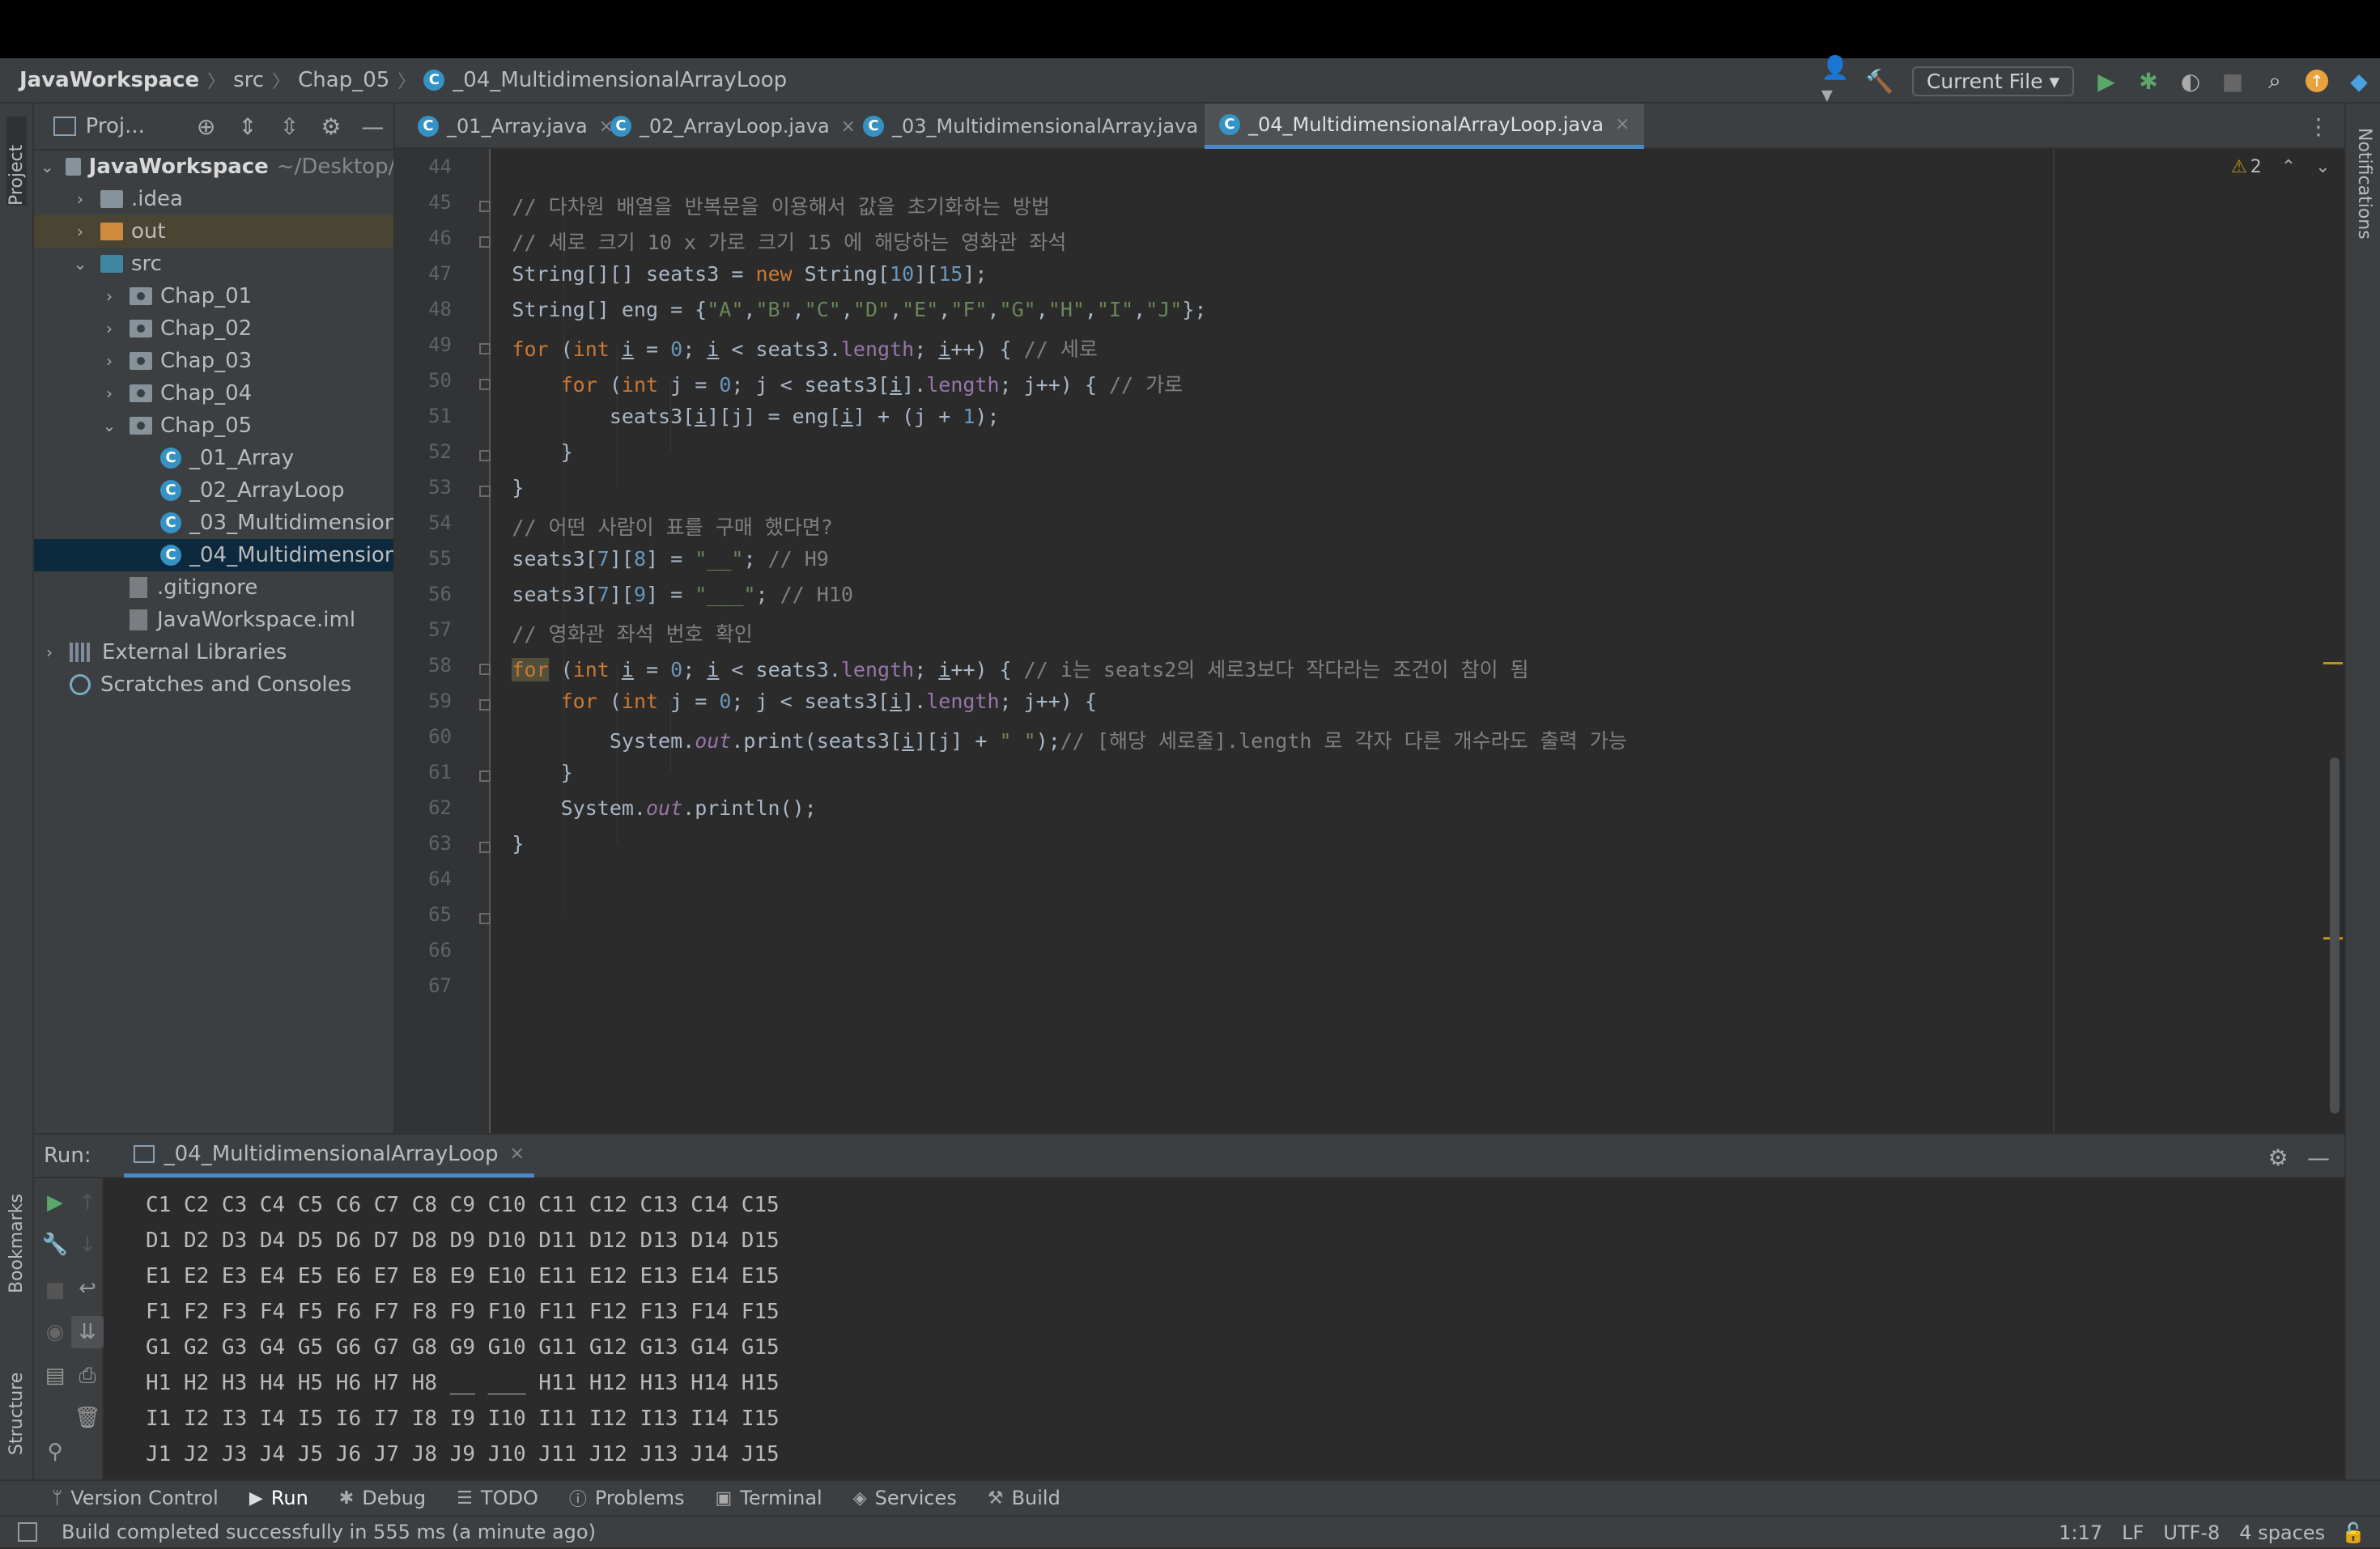 This screenshot has height=1549, width=2380. I want to click on debug-tool-button: ✱ Debug, so click(382, 1498).